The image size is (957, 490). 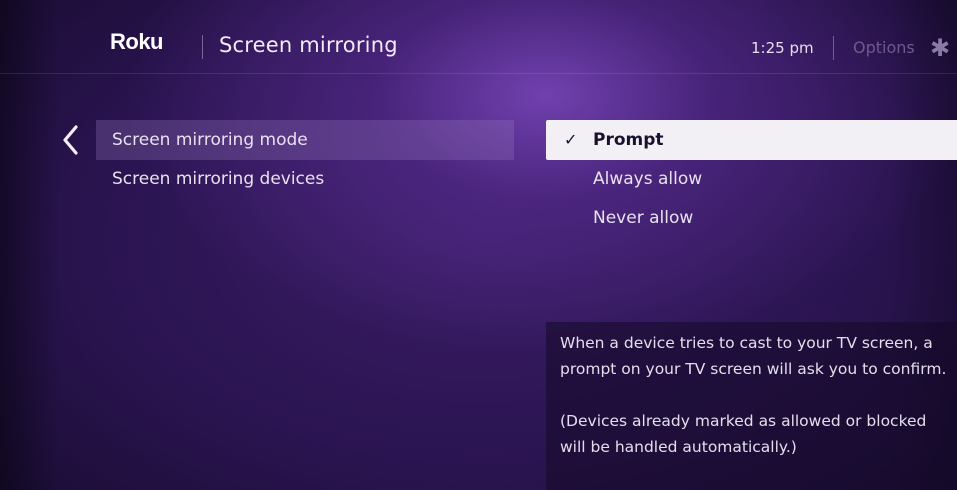 What do you see at coordinates (782, 48) in the screenshot?
I see `clock-time: 1:25 pm` at bounding box center [782, 48].